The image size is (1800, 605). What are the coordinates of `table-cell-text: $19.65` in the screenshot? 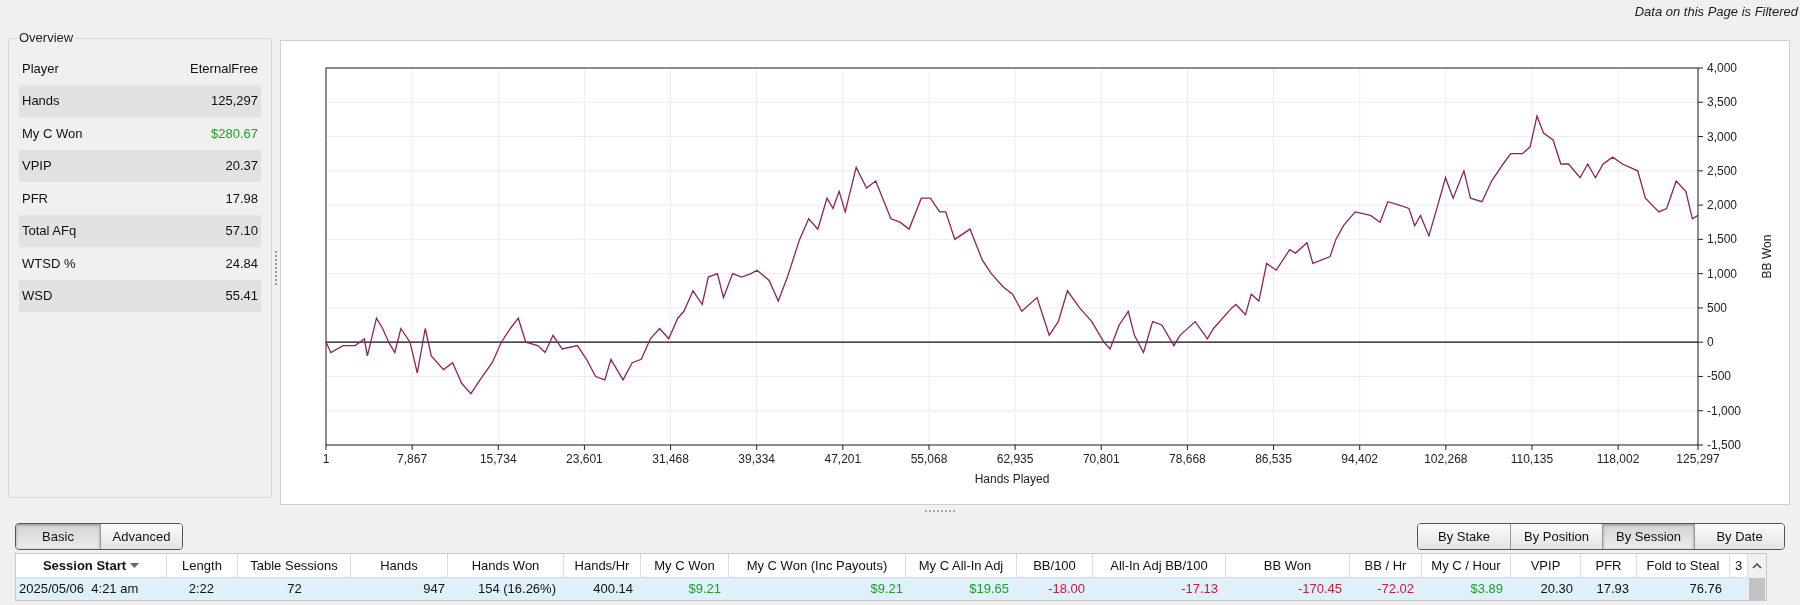 It's located at (989, 589).